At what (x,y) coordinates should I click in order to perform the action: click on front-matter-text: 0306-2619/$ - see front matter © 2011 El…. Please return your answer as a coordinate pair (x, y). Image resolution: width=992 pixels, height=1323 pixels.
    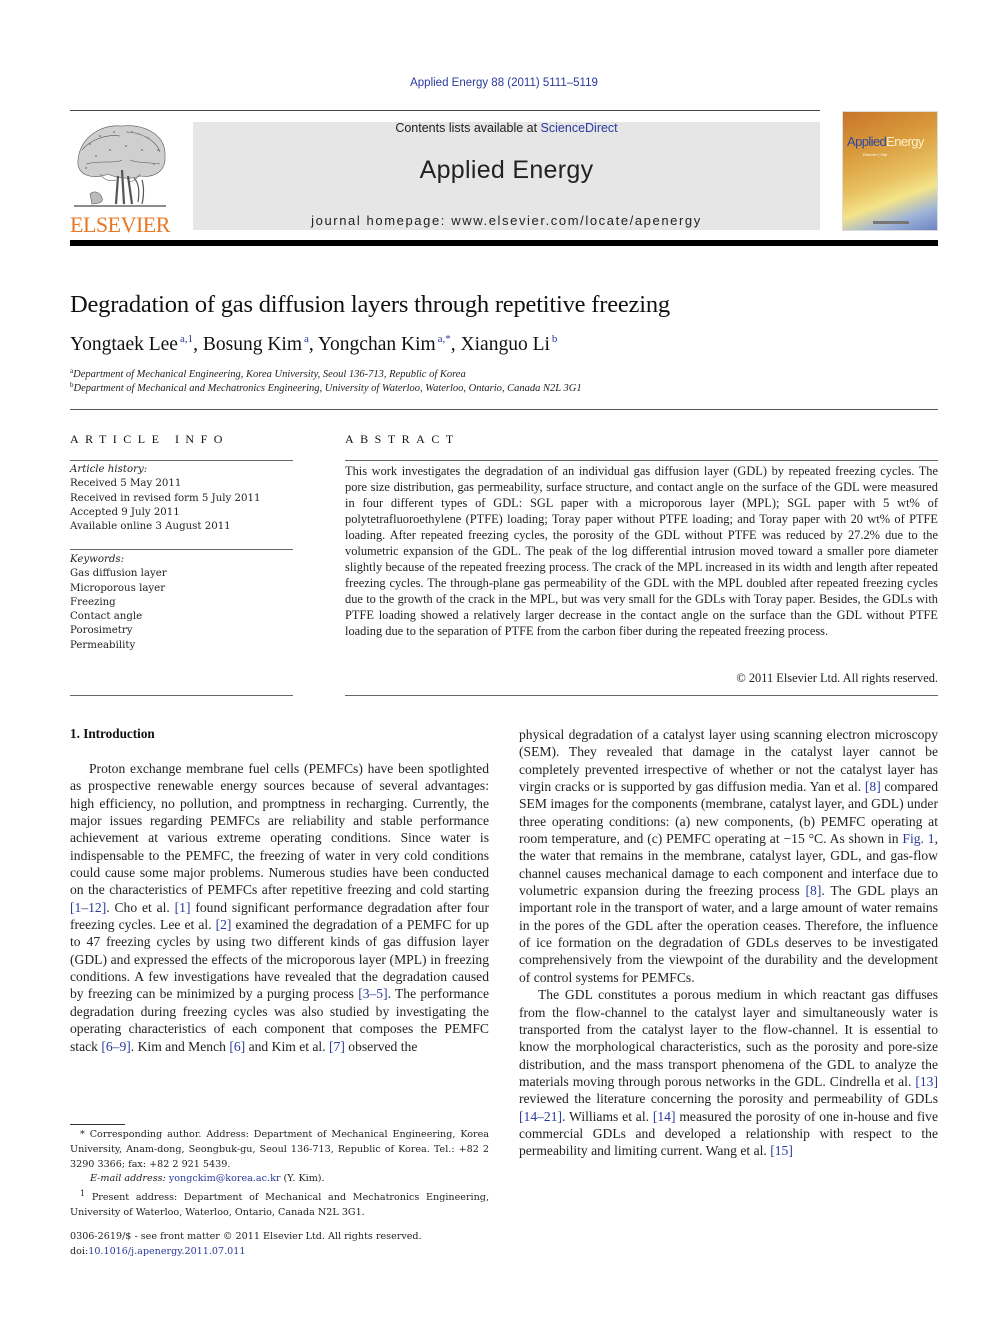
    Looking at the image, I should click on (246, 1236).